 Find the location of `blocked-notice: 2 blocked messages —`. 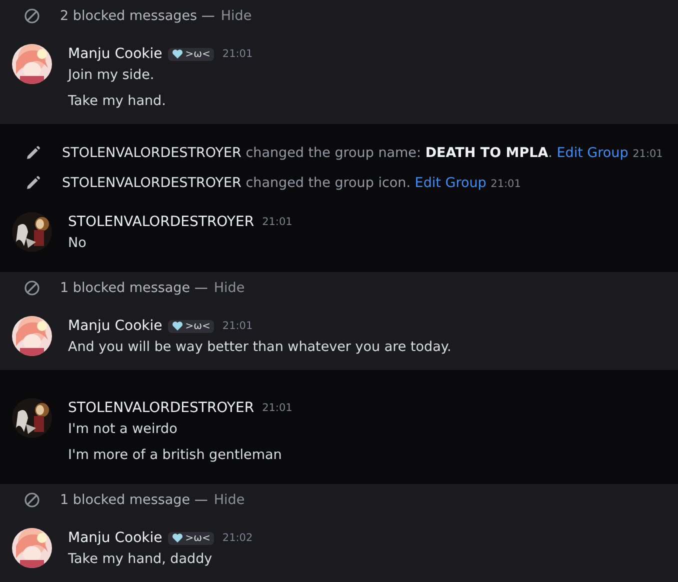

blocked-notice: 2 blocked messages — is located at coordinates (137, 16).